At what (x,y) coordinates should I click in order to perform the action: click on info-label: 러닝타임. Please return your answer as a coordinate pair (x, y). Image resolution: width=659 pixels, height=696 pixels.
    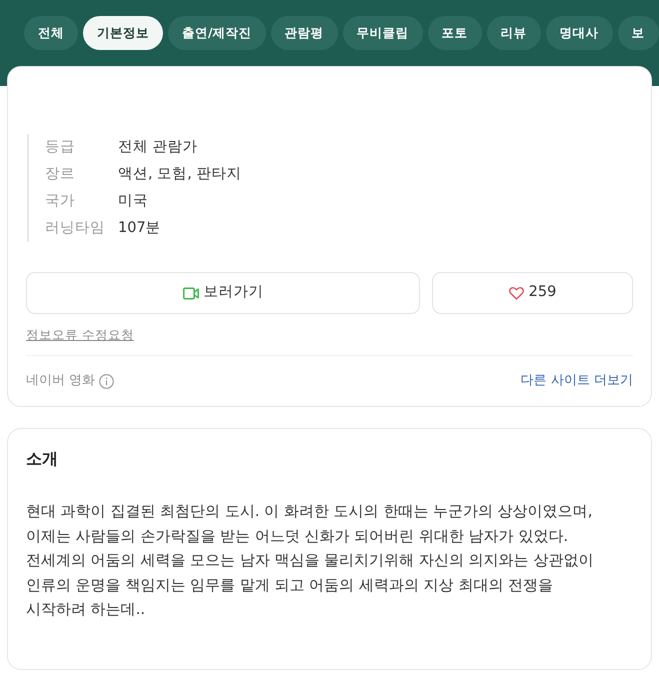
    Looking at the image, I should click on (75, 228).